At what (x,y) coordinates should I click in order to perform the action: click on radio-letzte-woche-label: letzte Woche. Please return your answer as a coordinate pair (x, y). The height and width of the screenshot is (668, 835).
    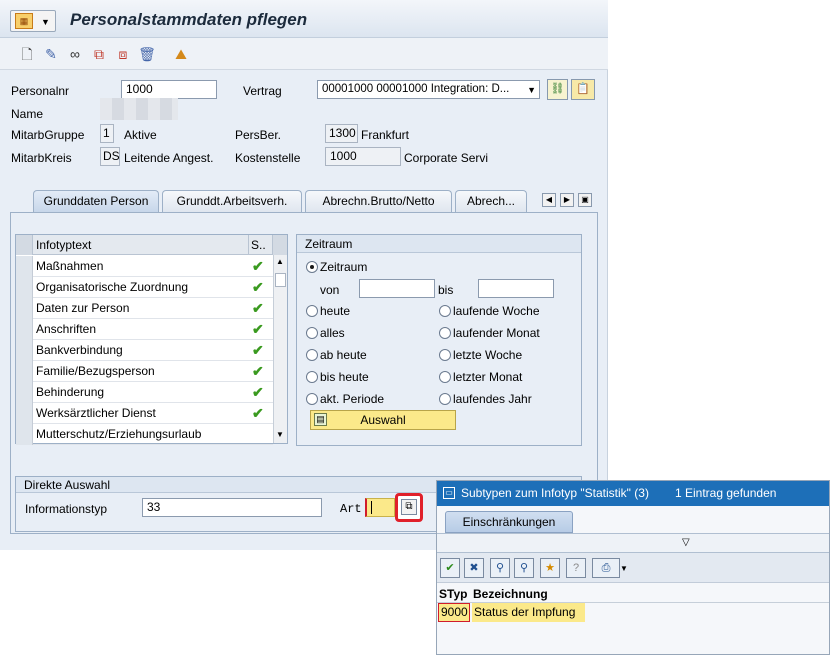
    Looking at the image, I should click on (488, 355).